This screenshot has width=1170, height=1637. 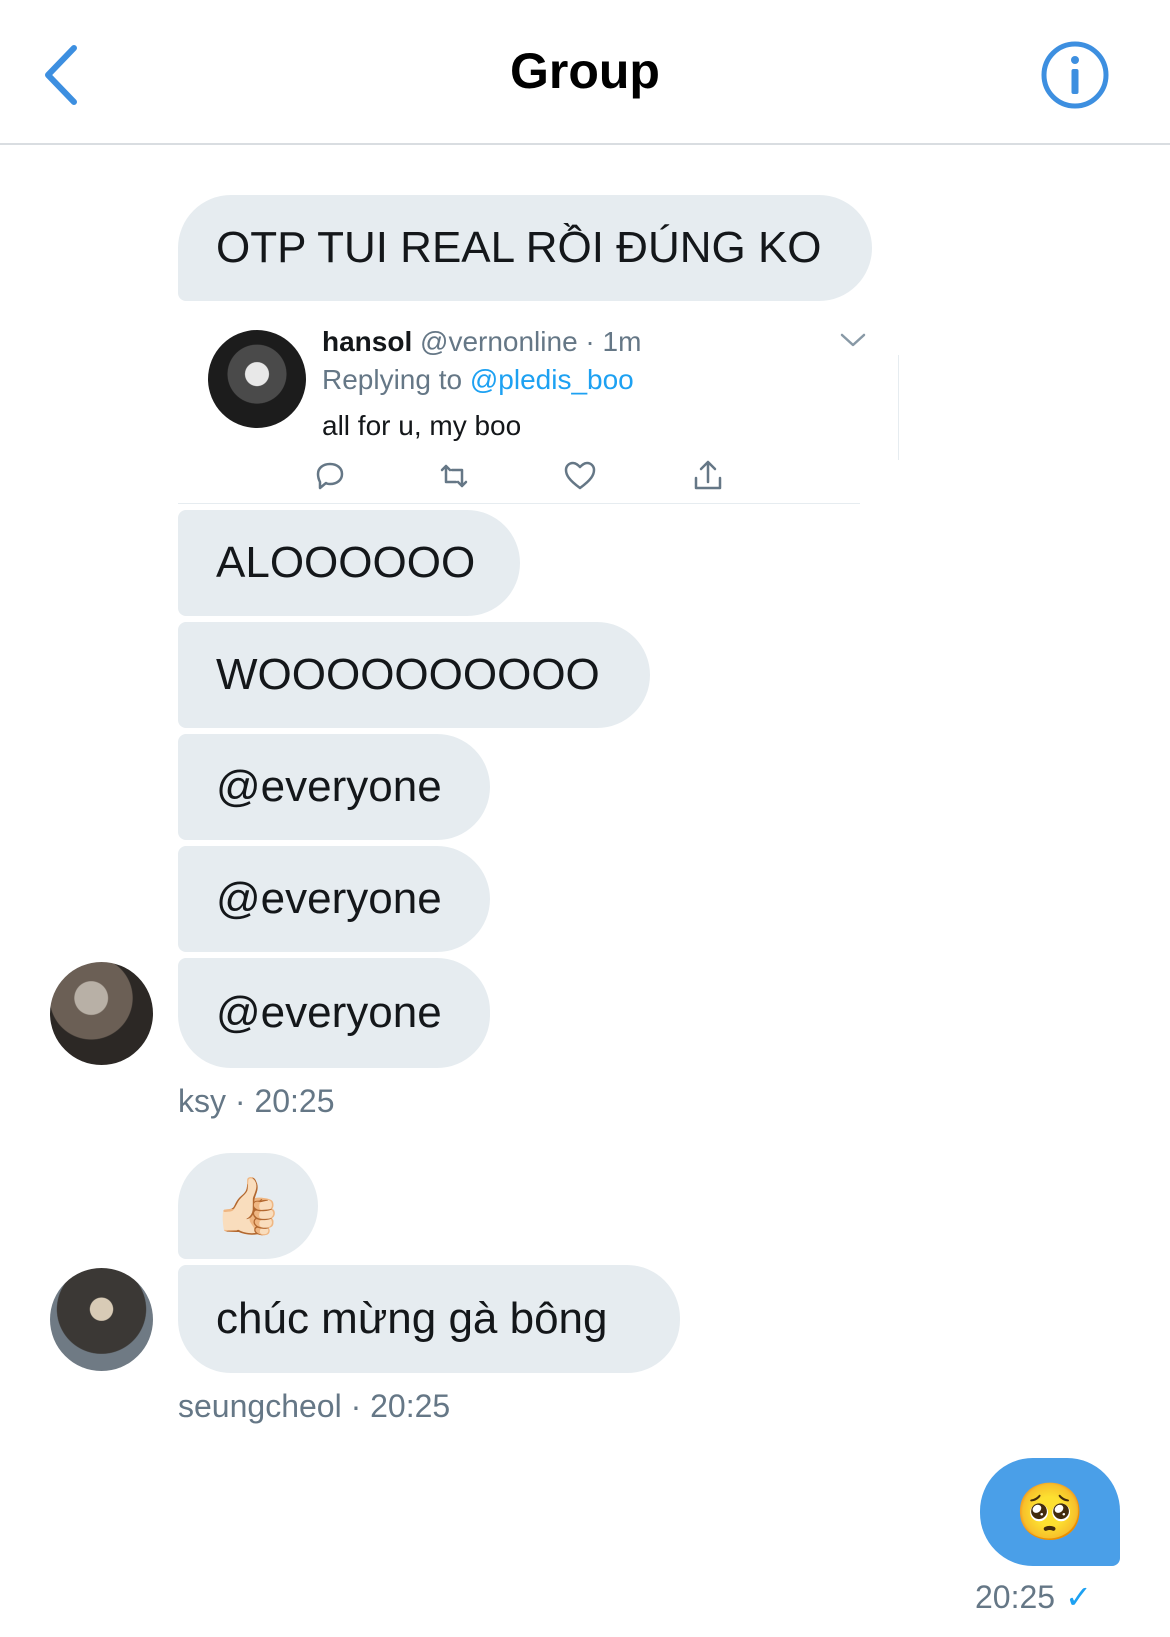 I want to click on conversation-header: Group, so click(x=585, y=72).